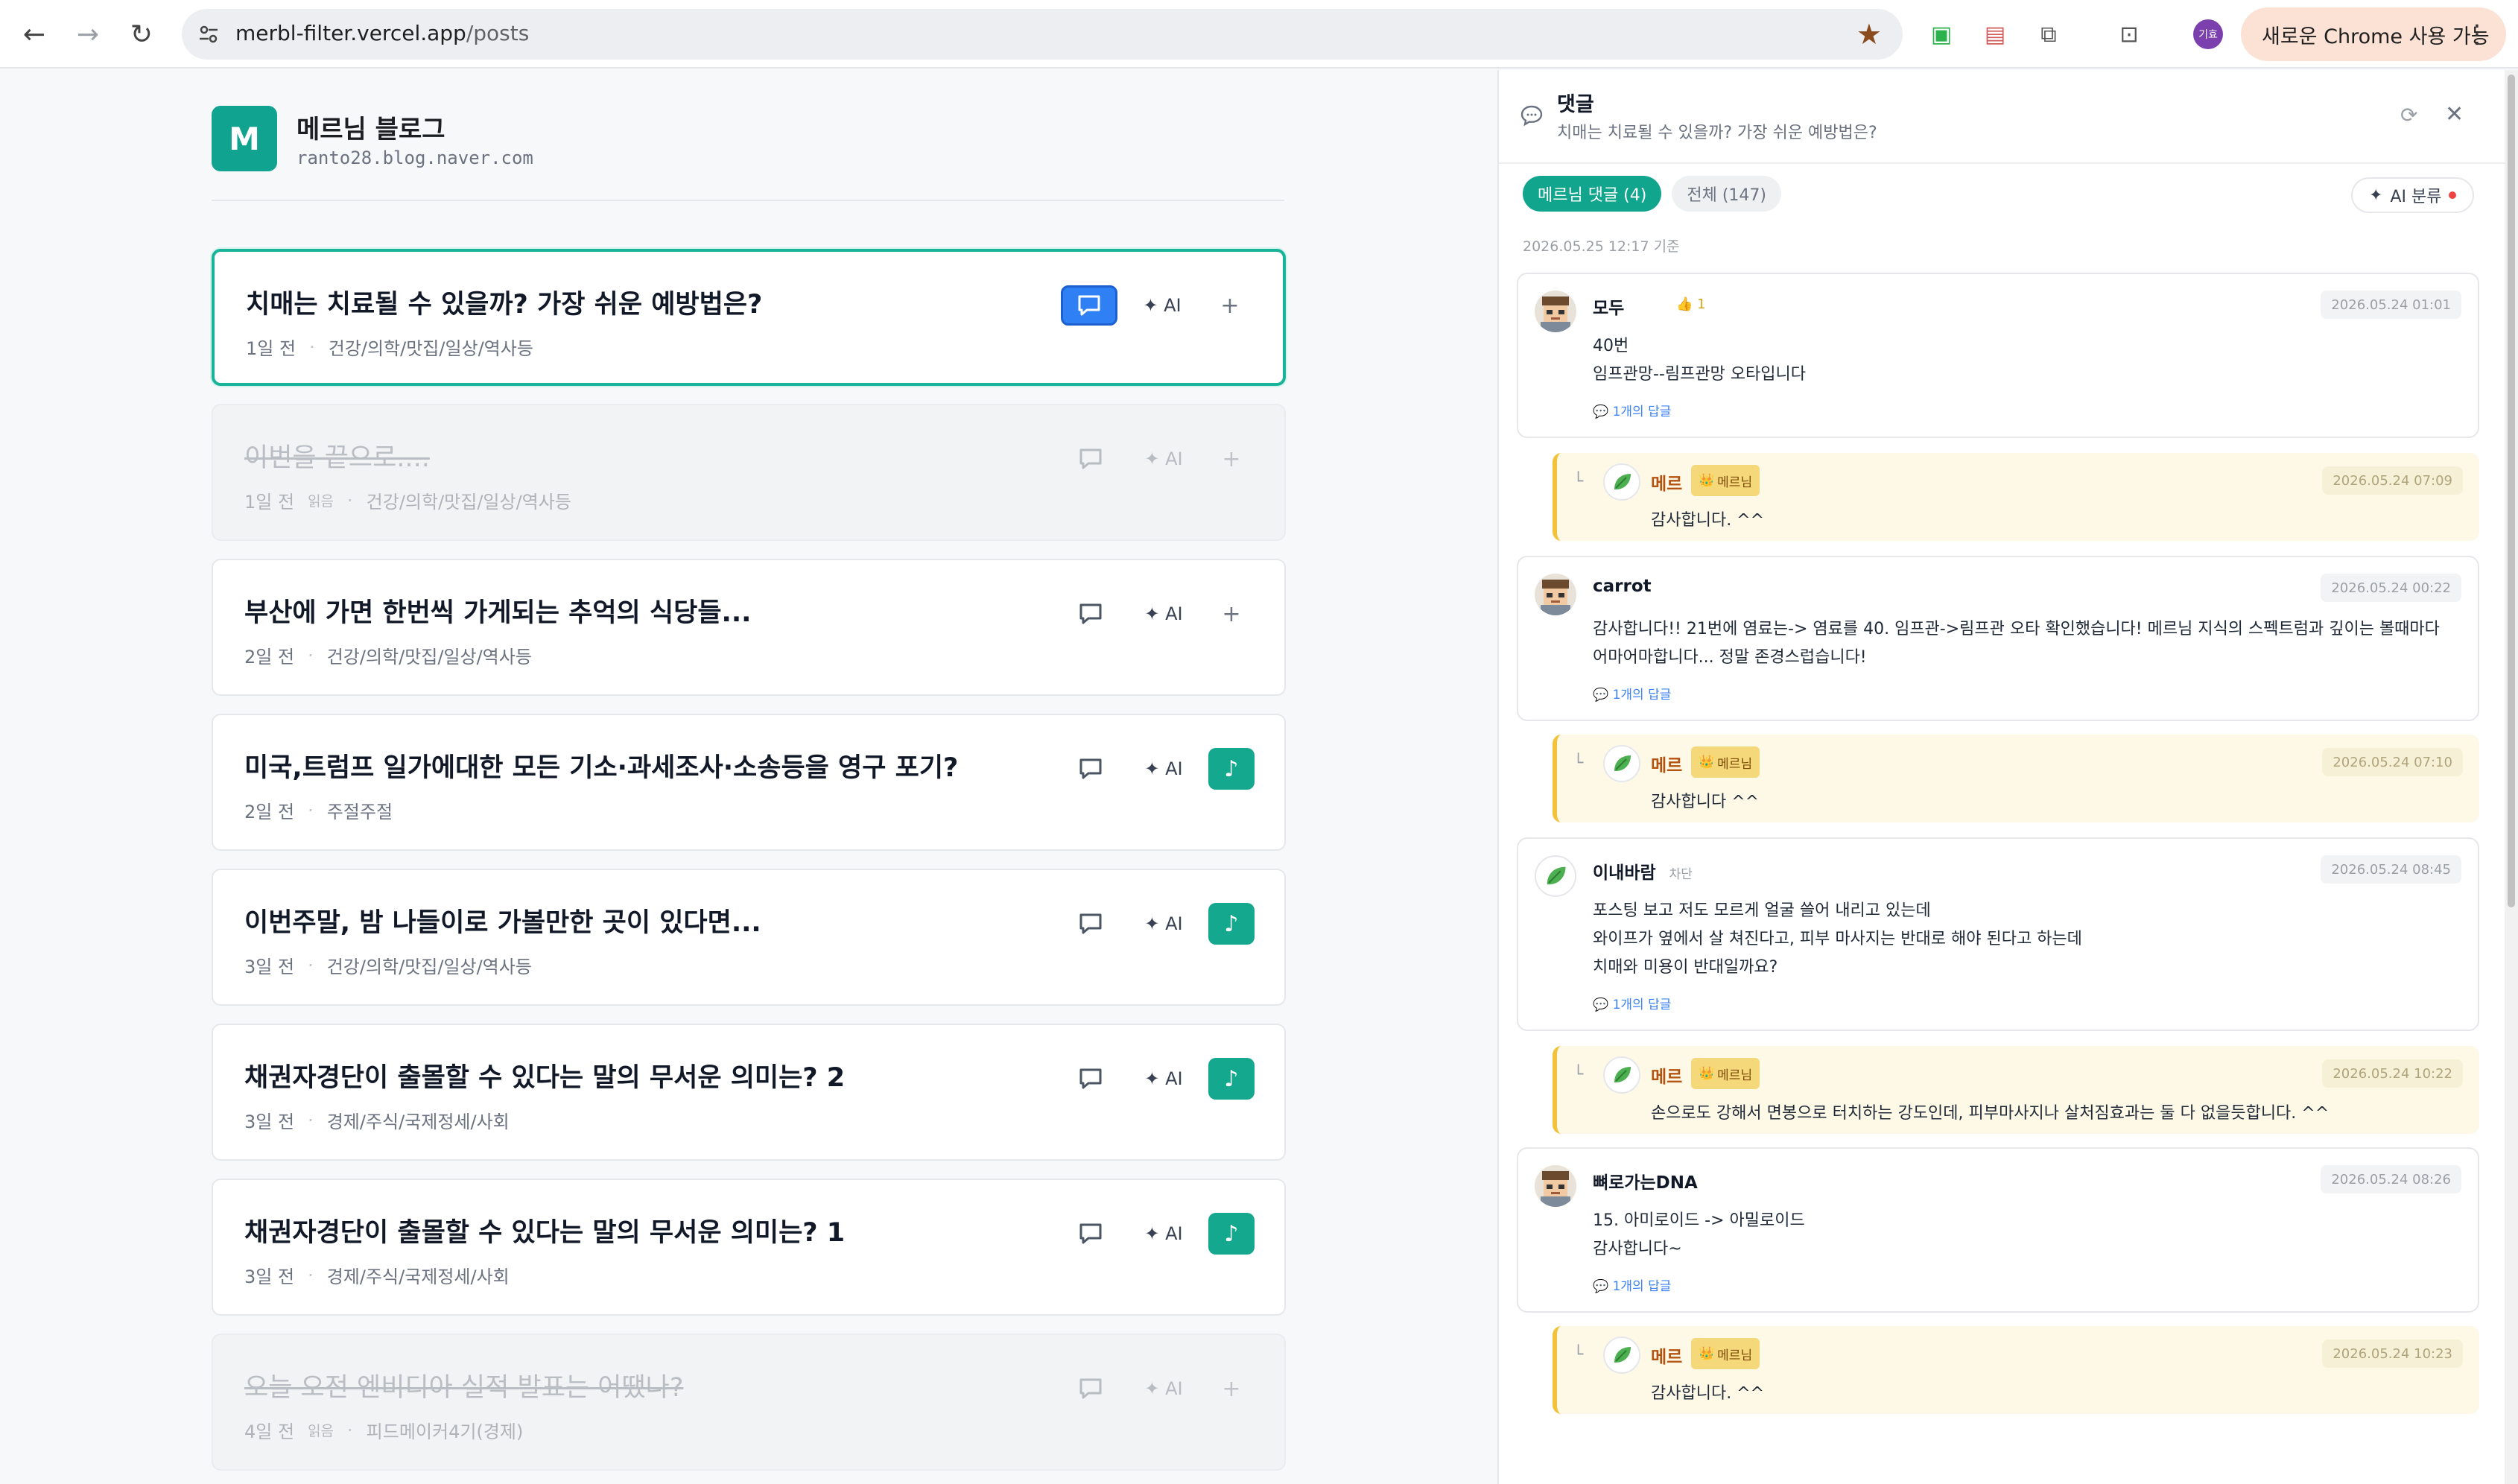  I want to click on replies-label: 1개의 답글, so click(1642, 1287).